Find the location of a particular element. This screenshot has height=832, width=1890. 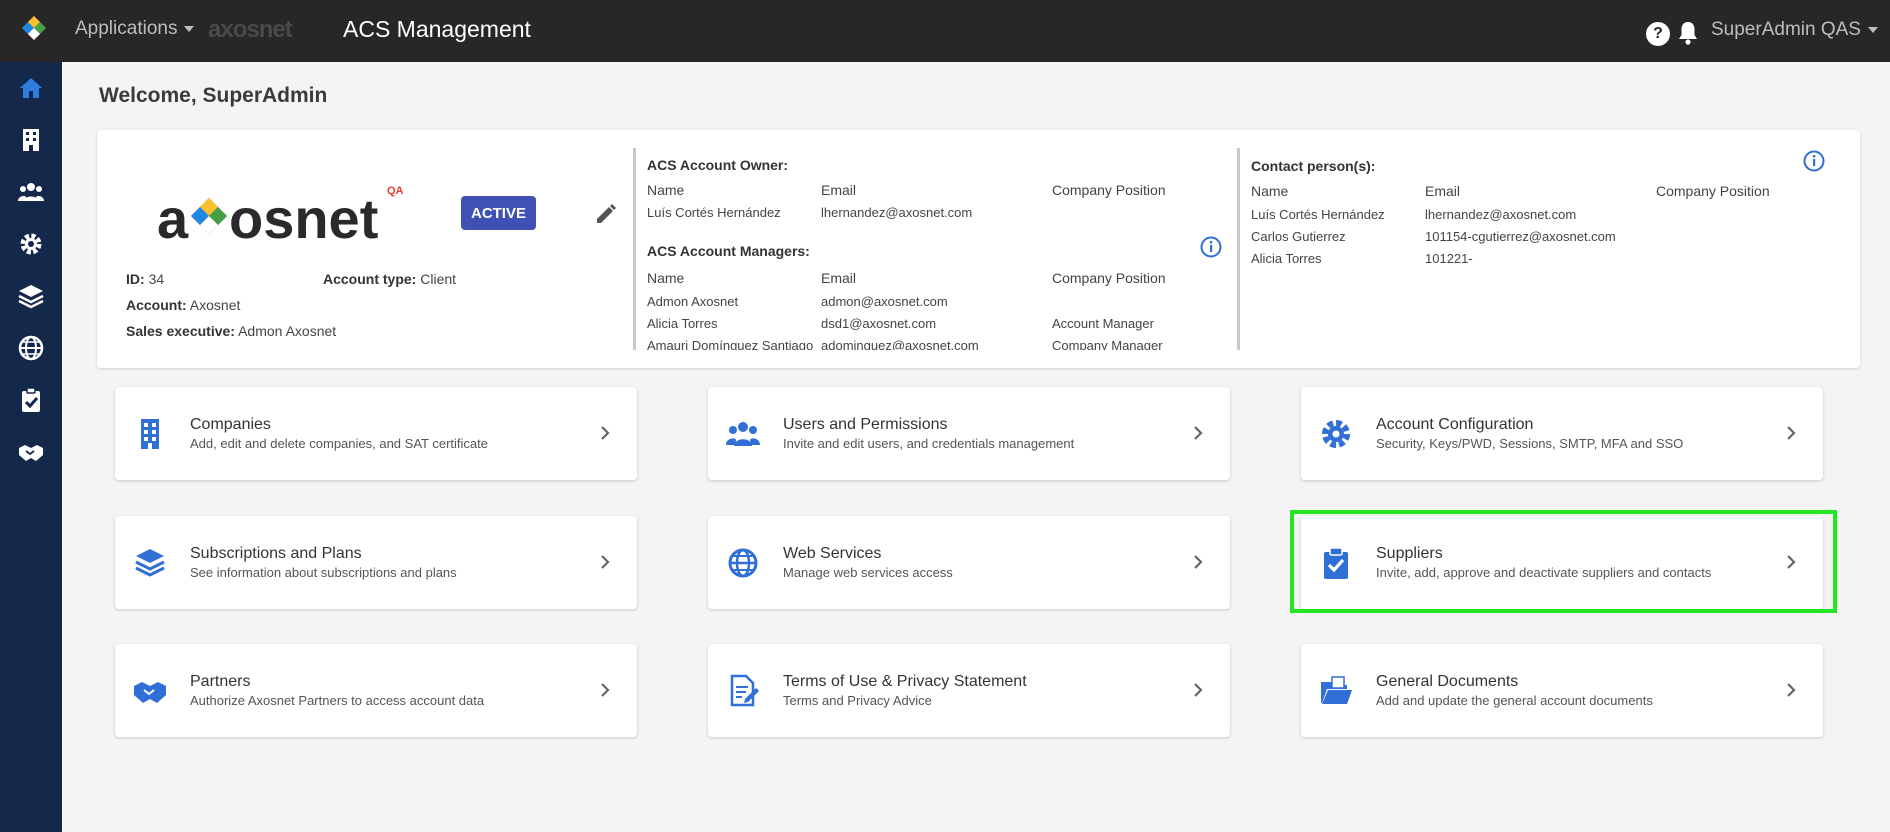

clipboard-check-icon is located at coordinates (1336, 563).